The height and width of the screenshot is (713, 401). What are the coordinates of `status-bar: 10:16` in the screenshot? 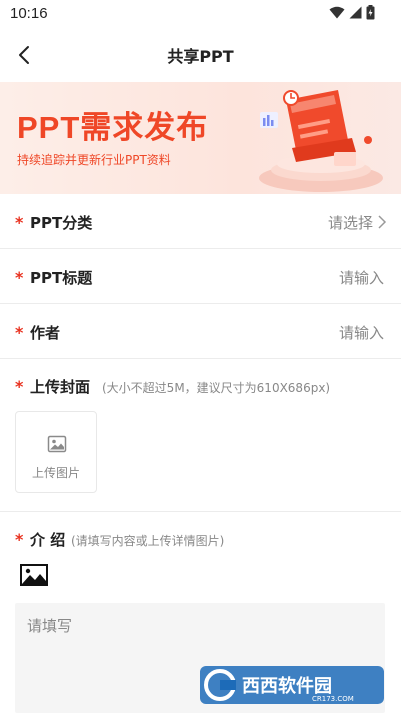 It's located at (200, 14).